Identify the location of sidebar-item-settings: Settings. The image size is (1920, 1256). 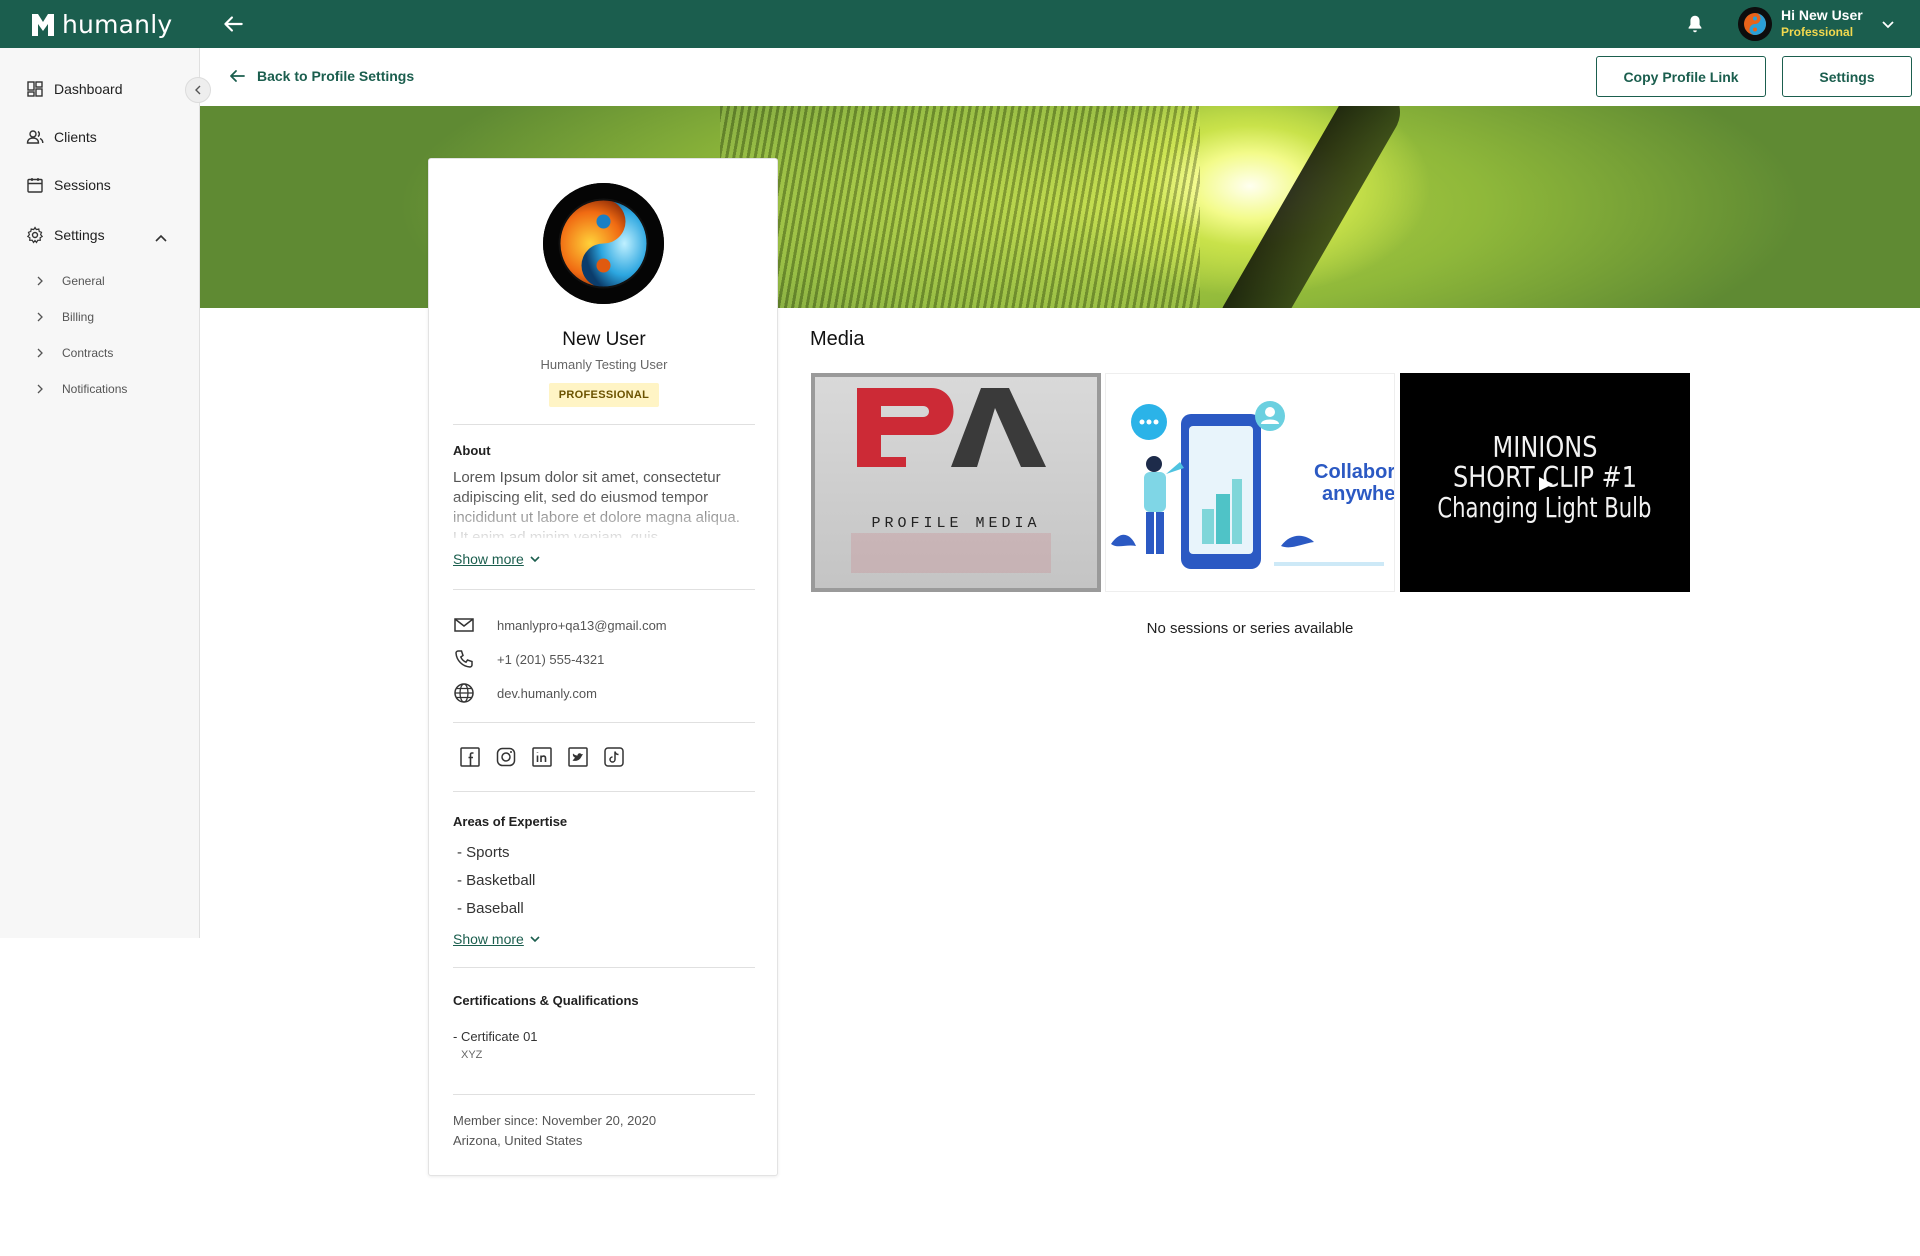
(65, 235).